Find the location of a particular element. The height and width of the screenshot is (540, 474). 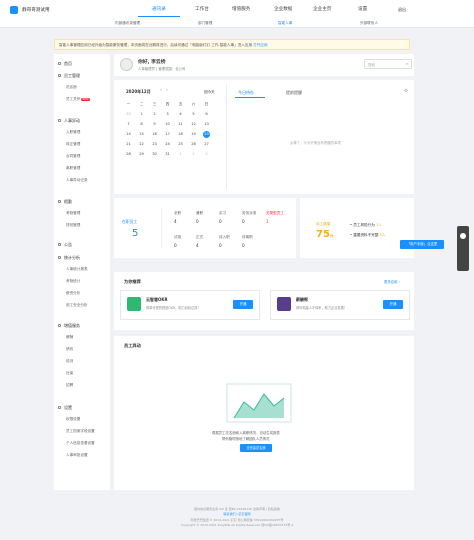

calendar-day: 29 is located at coordinates (141, 154).